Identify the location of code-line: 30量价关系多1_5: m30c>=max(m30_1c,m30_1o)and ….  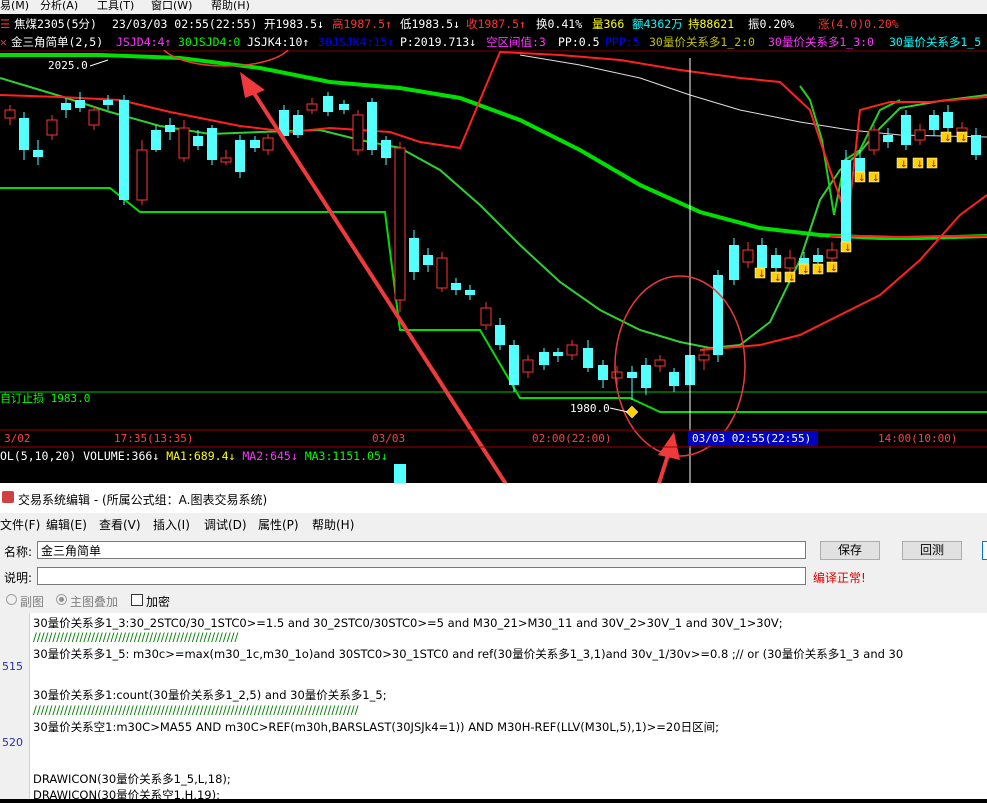
(468, 654).